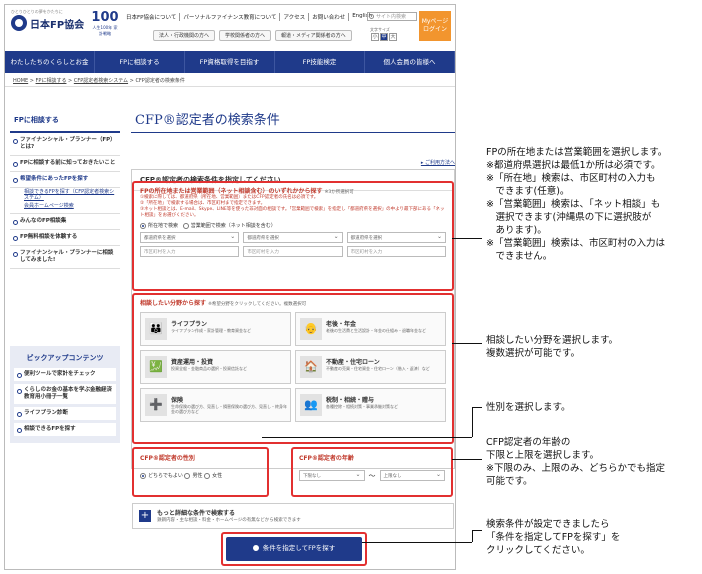 The image size is (702, 574). I want to click on nav-consult: FPに相談する, so click(140, 62).